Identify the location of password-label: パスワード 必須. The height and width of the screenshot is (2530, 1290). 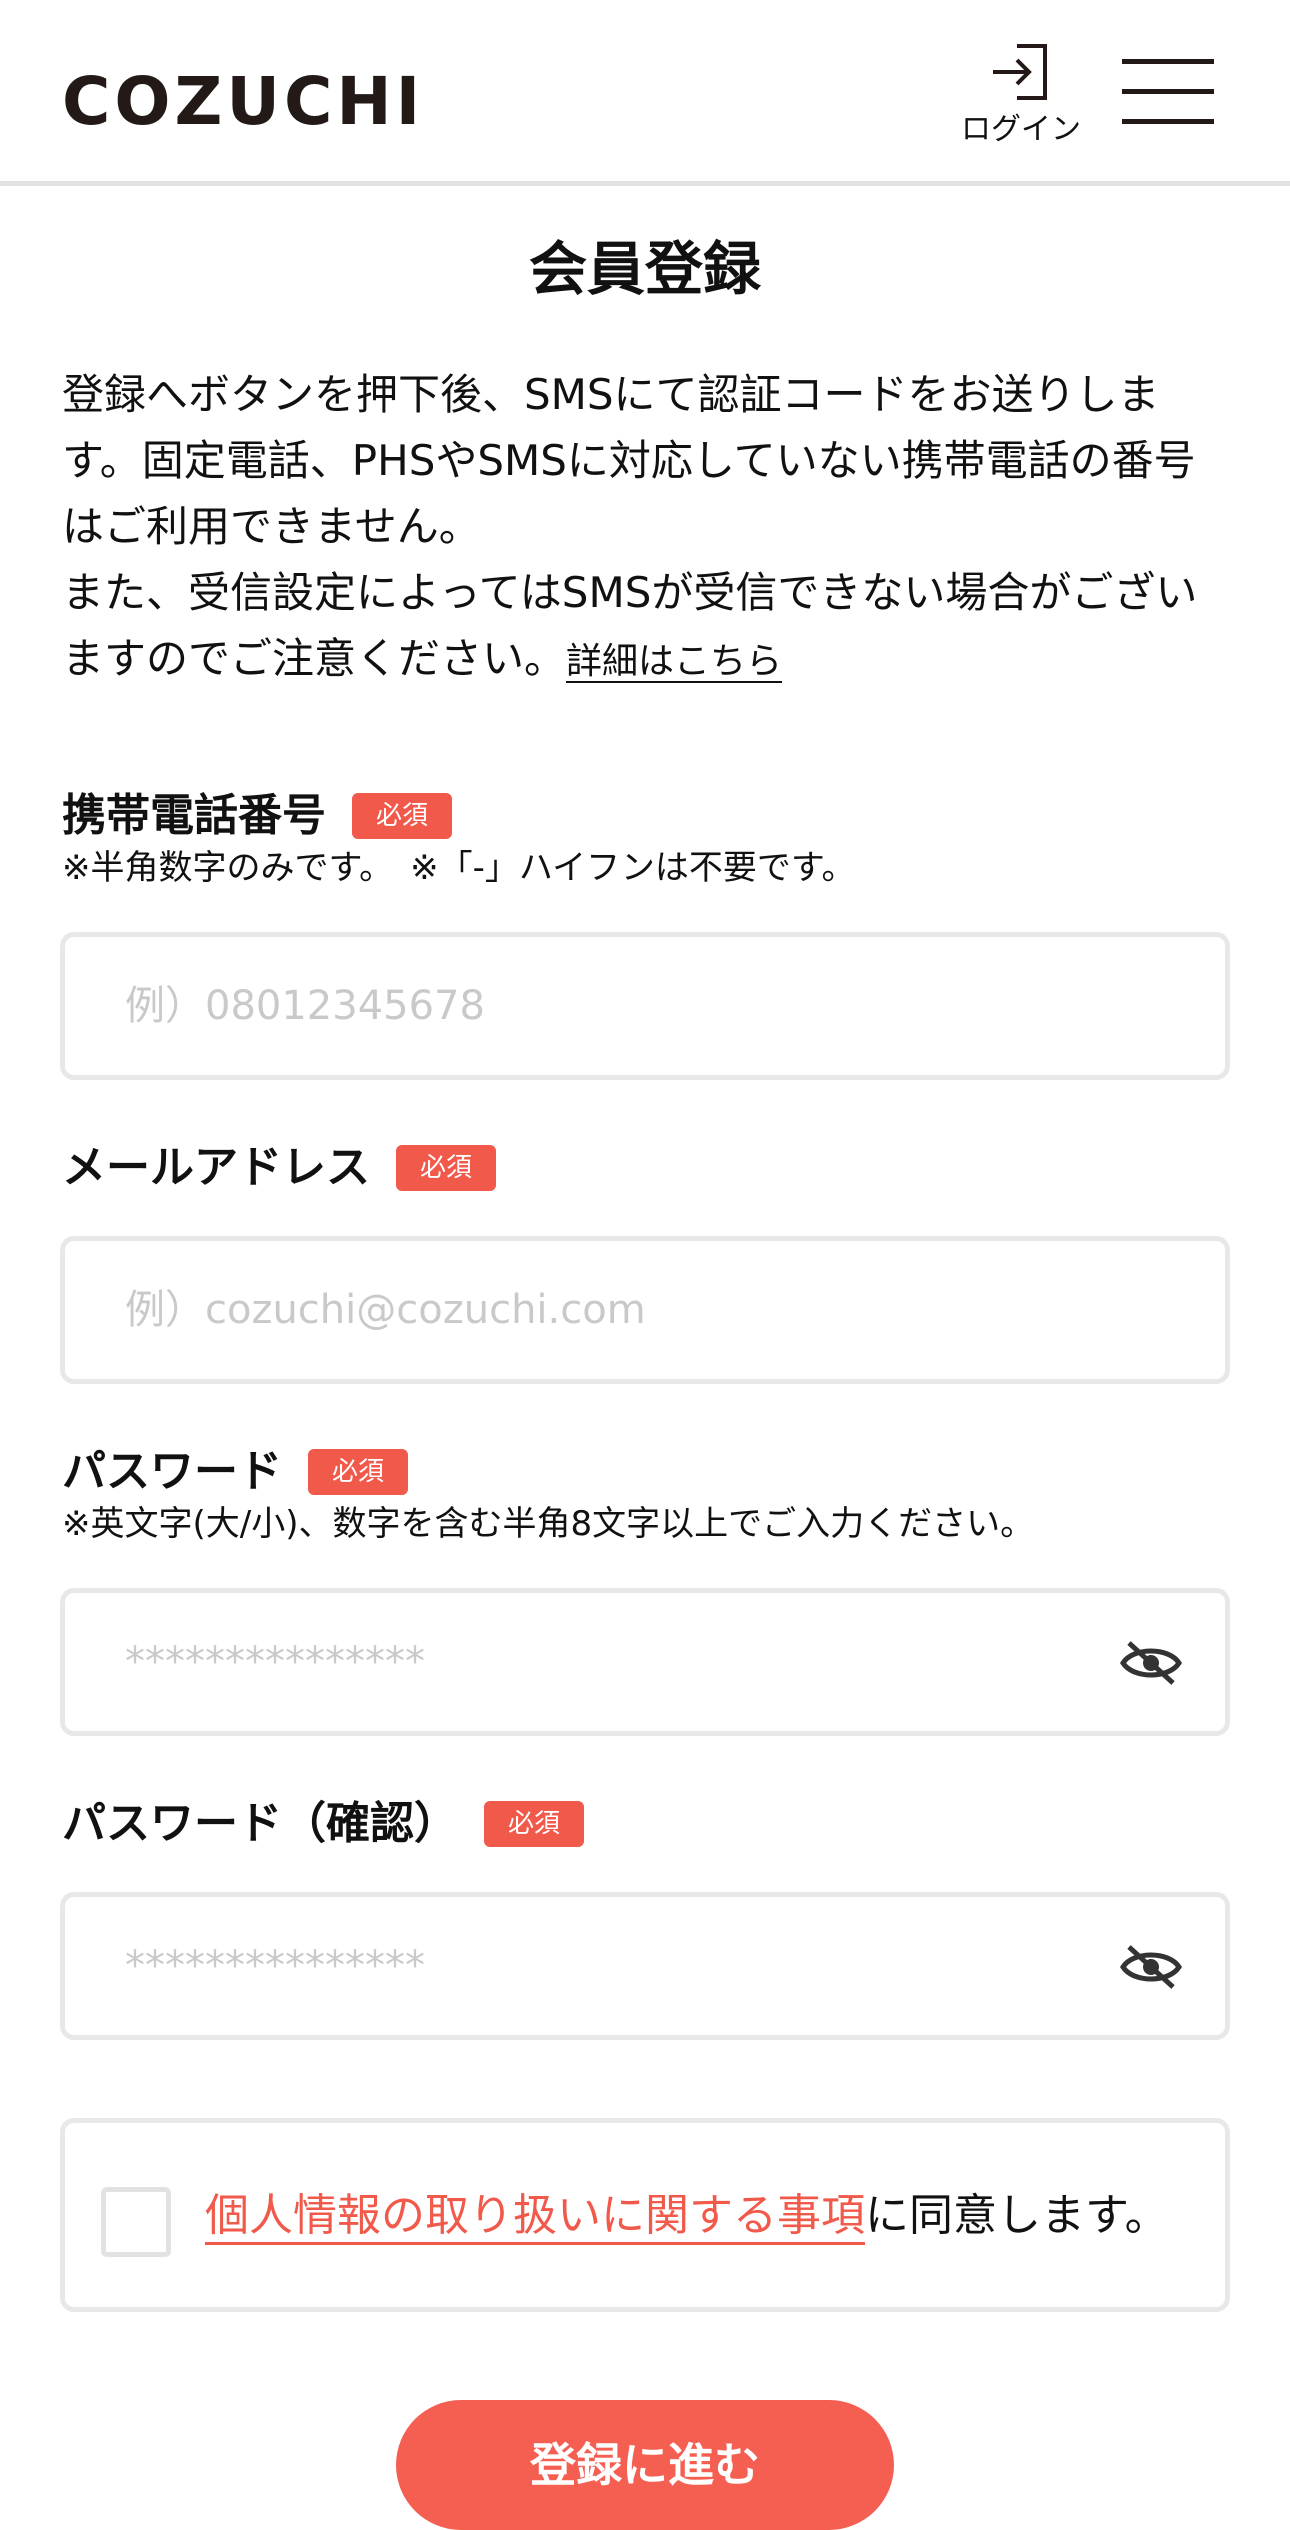
(235, 1472).